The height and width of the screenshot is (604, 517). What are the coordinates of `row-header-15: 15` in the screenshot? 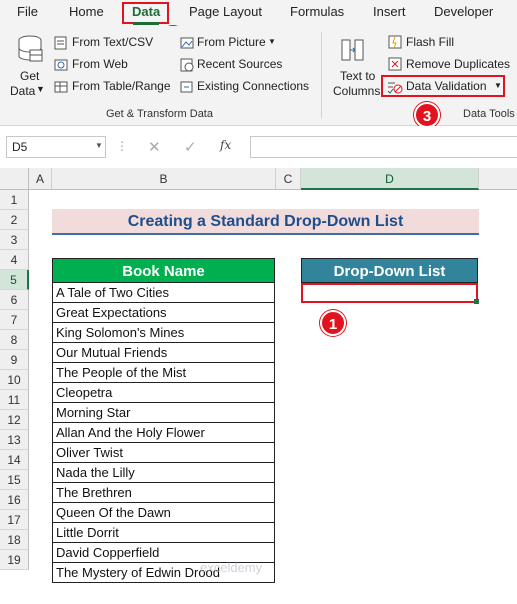 It's located at (14, 480).